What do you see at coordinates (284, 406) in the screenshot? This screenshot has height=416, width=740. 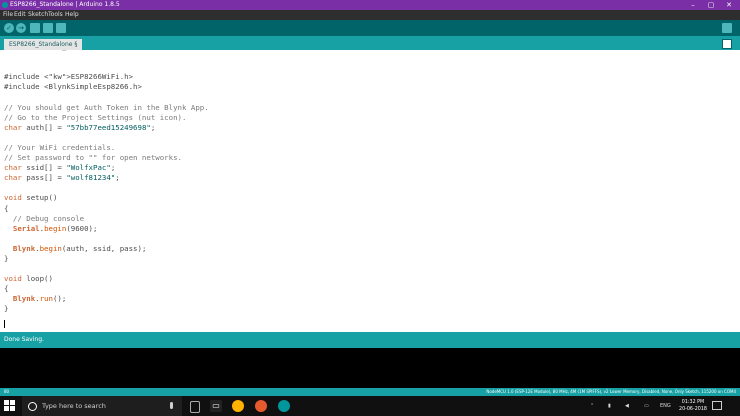 I see `arduino-taskbar-icon` at bounding box center [284, 406].